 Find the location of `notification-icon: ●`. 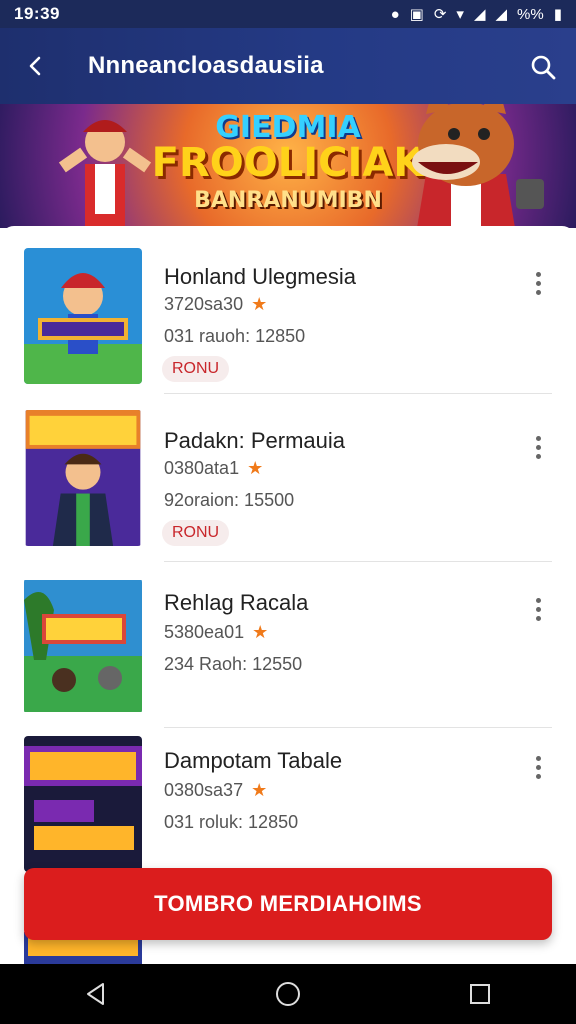

notification-icon: ● is located at coordinates (395, 14).